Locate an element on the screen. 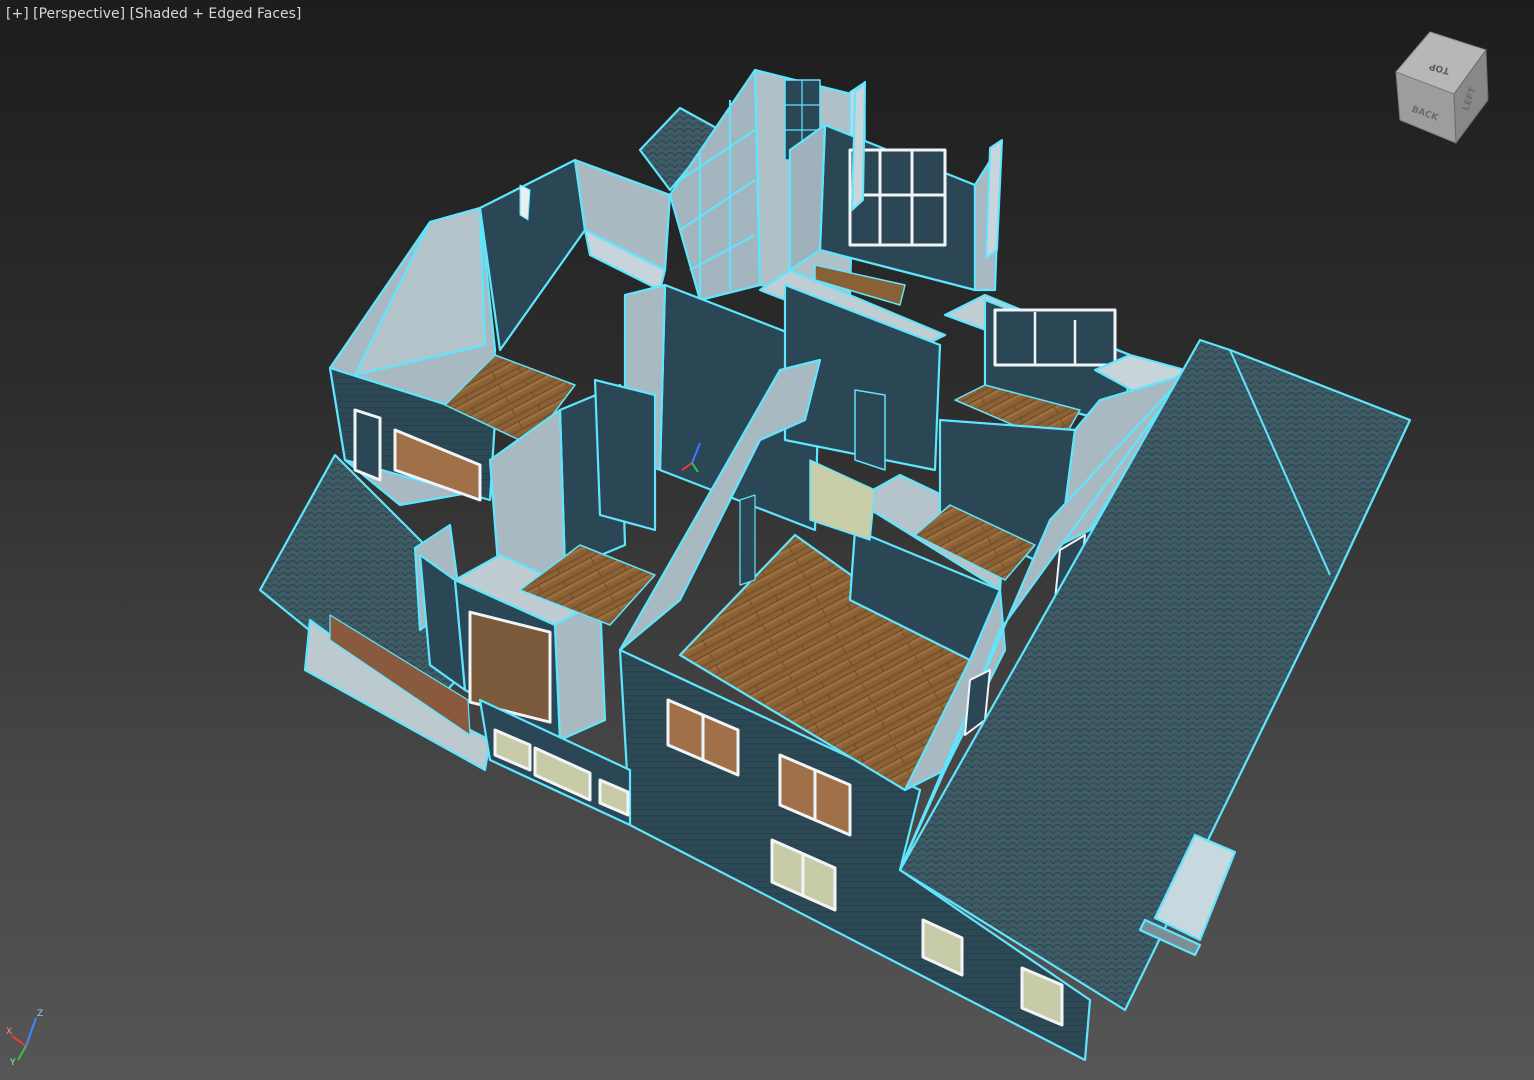 The height and width of the screenshot is (1080, 1534). upper-right-bedroom-walls is located at coordinates (895, 214).